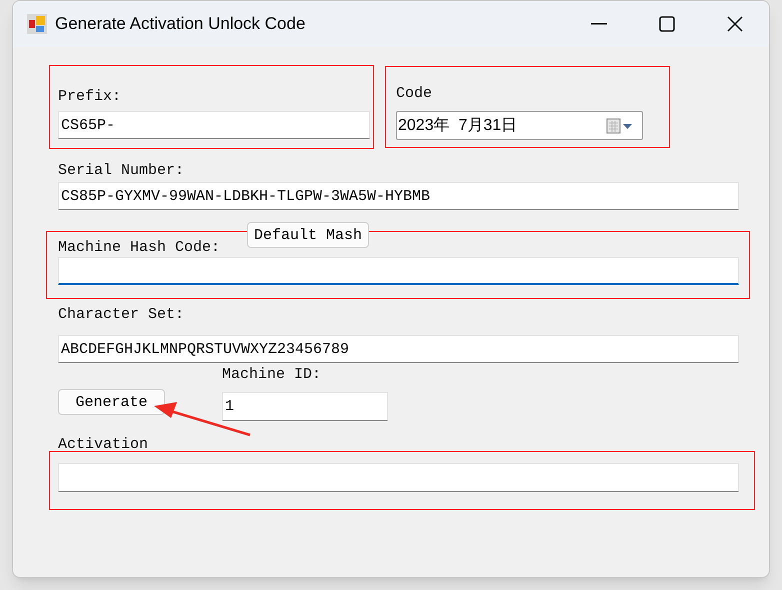 This screenshot has width=782, height=590. Describe the element at coordinates (37, 24) in the screenshot. I see `app-icon` at that location.